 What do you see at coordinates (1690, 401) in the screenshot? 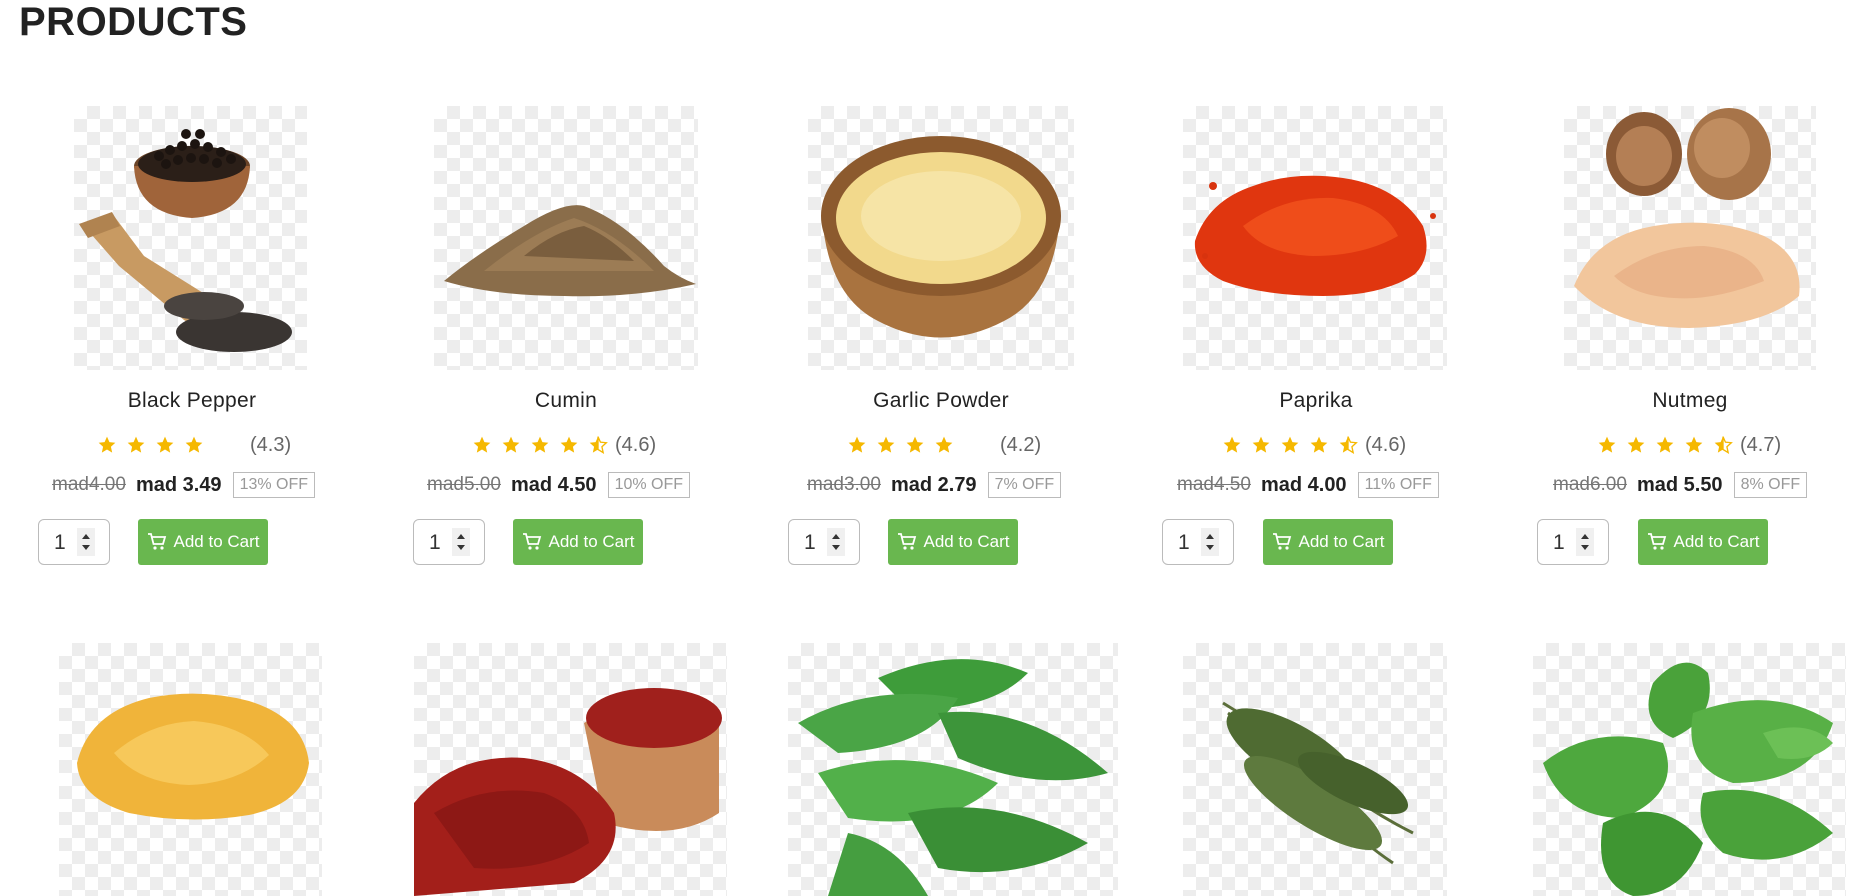
I see `product-name: Nutmeg` at bounding box center [1690, 401].